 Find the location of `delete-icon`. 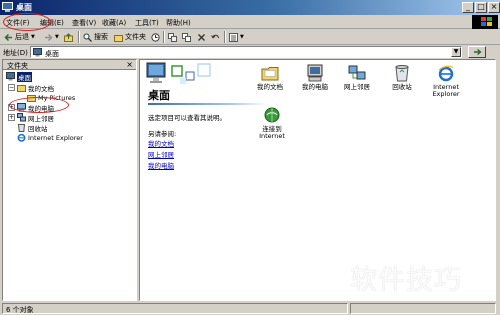

delete-icon is located at coordinates (201, 37).